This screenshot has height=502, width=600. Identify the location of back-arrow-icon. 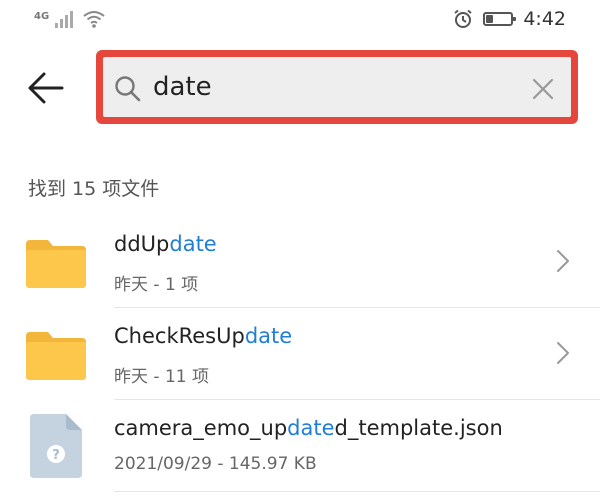
(46, 88).